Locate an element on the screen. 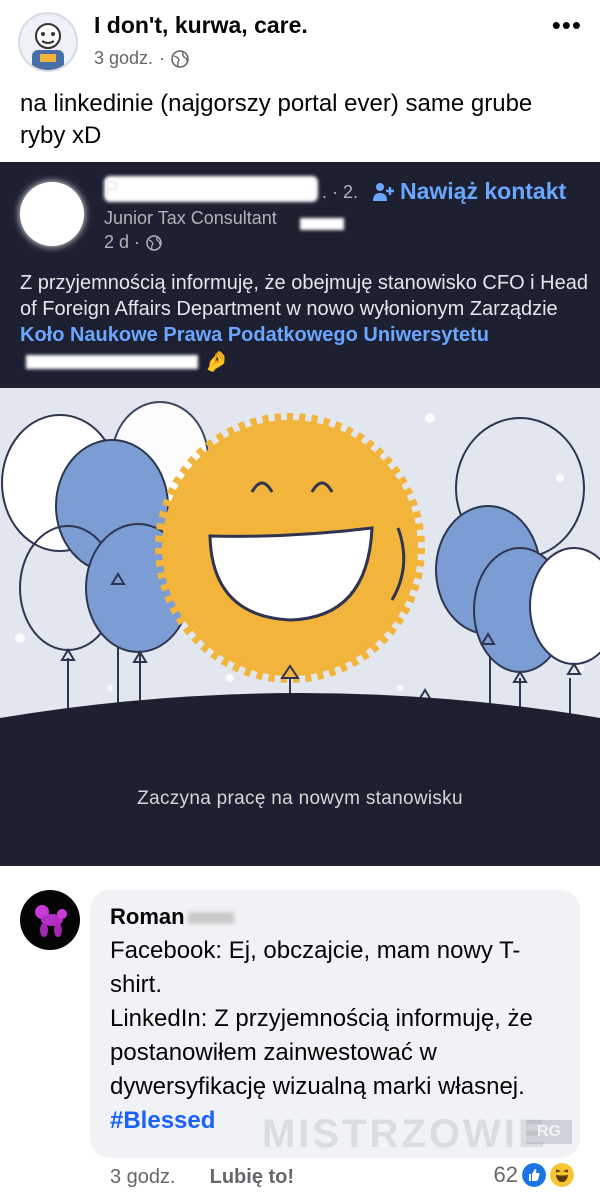  author-avatar-icon is located at coordinates (48, 46).